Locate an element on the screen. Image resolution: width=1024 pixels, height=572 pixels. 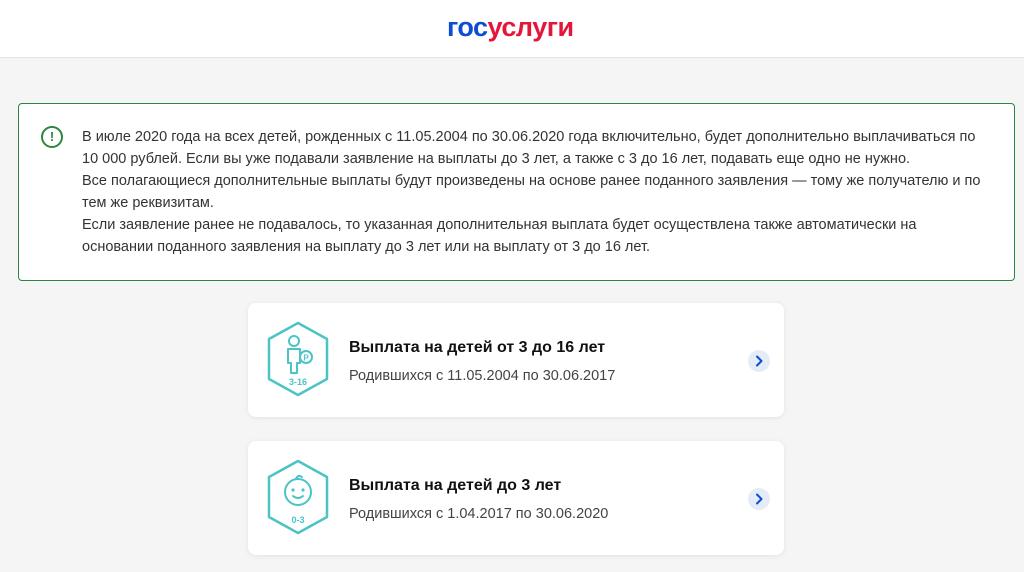
age-badge-label: 3-16 is located at coordinates (298, 382).